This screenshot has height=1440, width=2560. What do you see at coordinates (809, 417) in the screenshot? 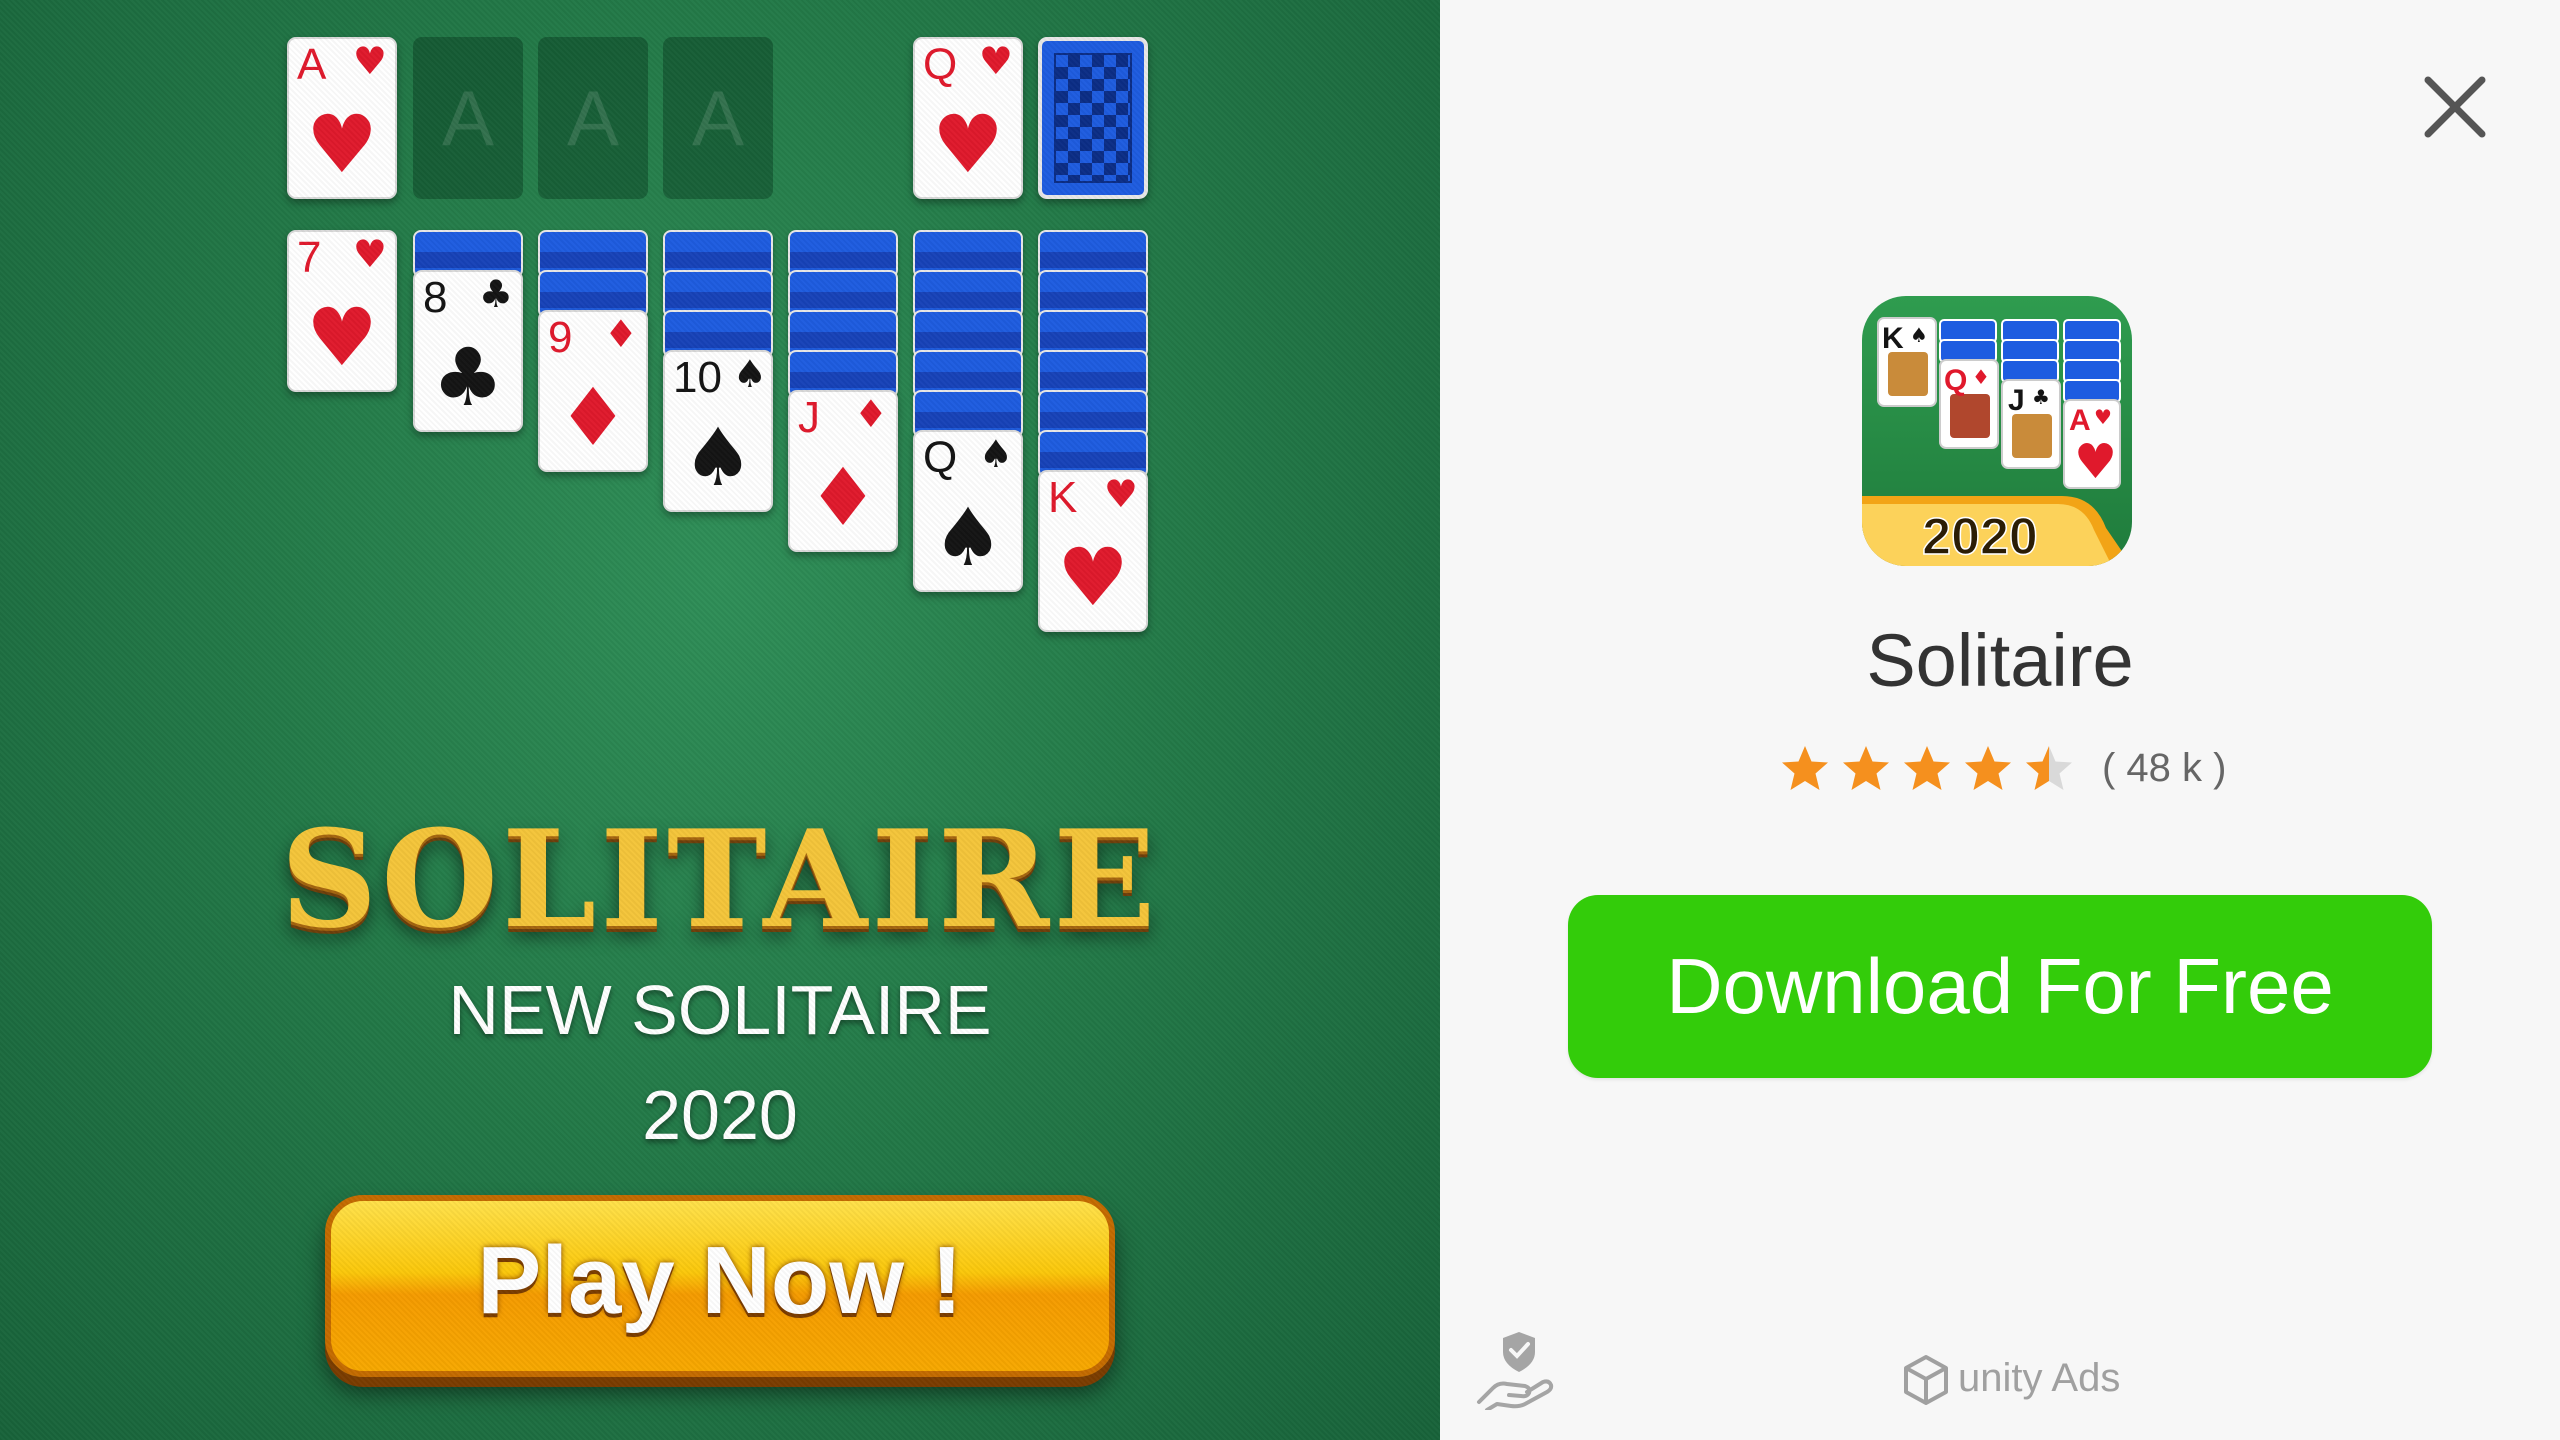
I see `card-rank: J` at bounding box center [809, 417].